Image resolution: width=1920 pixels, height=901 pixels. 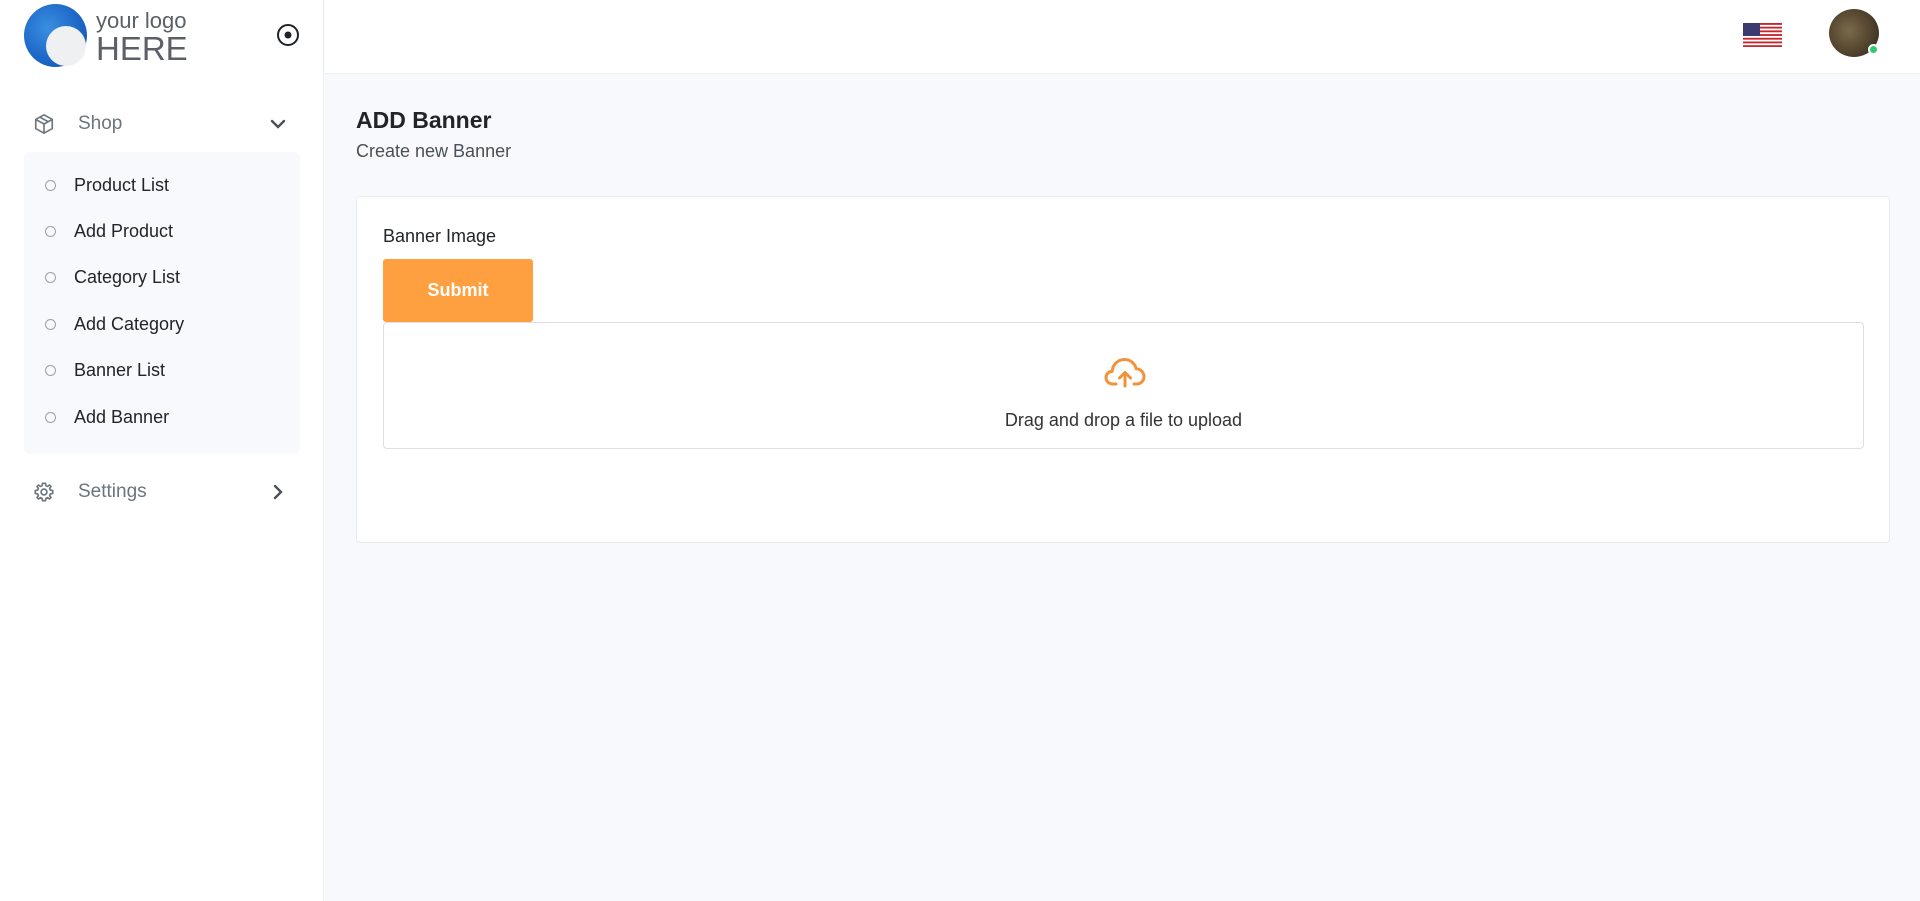 What do you see at coordinates (112, 491) in the screenshot?
I see `sidebar-item-label: Settings` at bounding box center [112, 491].